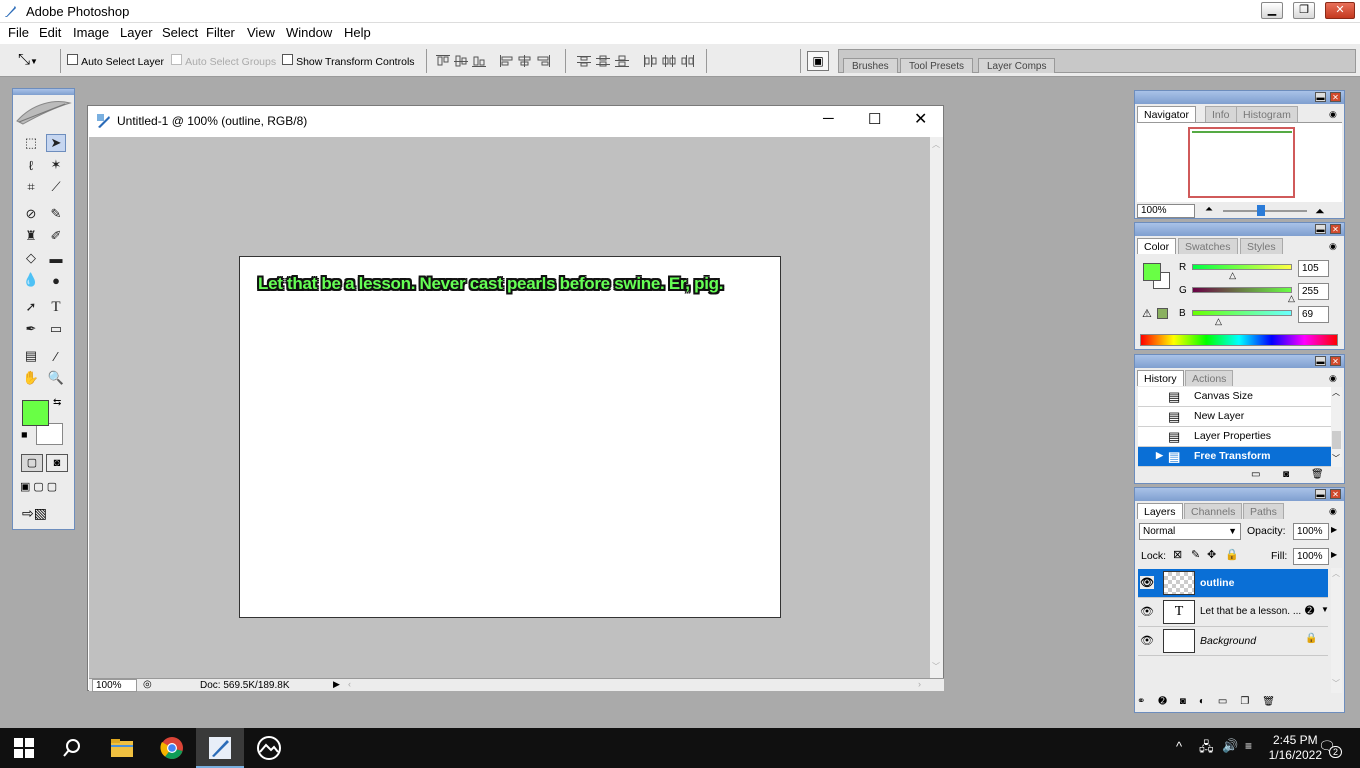 The image size is (1360, 768). Describe the element at coordinates (348, 61) in the screenshot. I see `show-transform-controls-option: Show Transform Controls` at that location.